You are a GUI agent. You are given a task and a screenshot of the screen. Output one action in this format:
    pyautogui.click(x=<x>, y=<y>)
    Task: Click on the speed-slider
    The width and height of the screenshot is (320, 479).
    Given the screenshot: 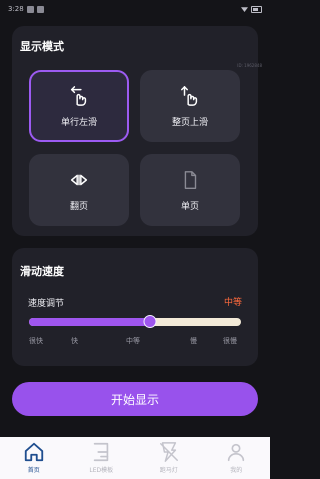 What is the action you would take?
    pyautogui.click(x=135, y=321)
    